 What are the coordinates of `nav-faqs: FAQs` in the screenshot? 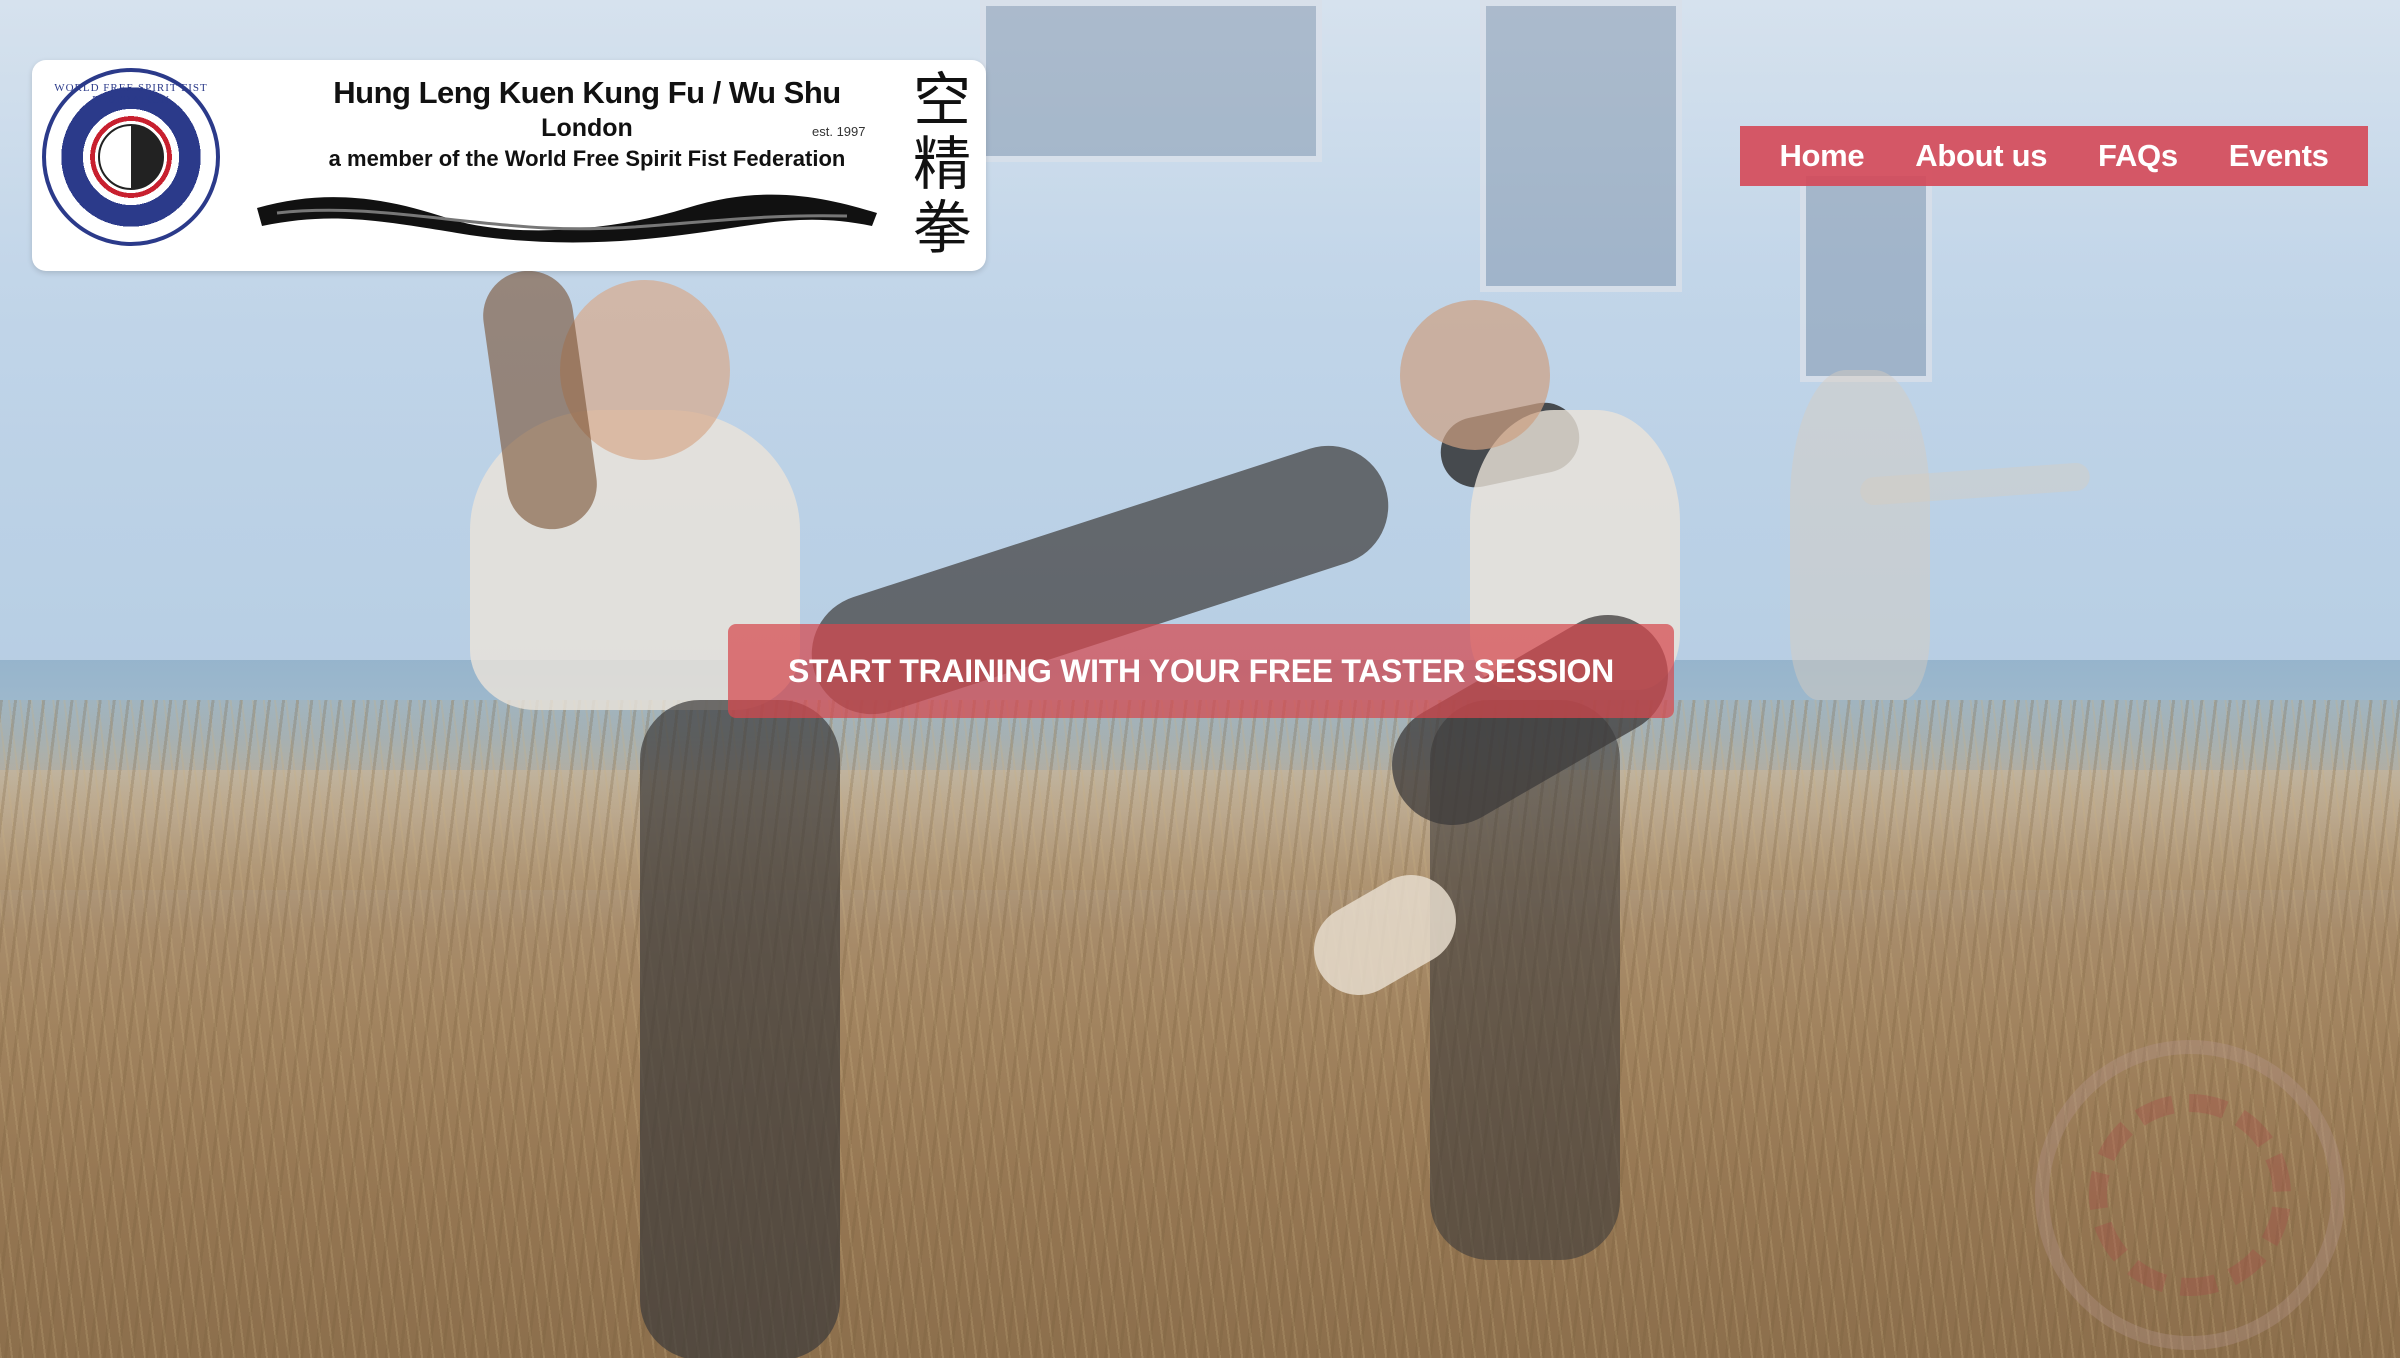 It's located at (2138, 156).